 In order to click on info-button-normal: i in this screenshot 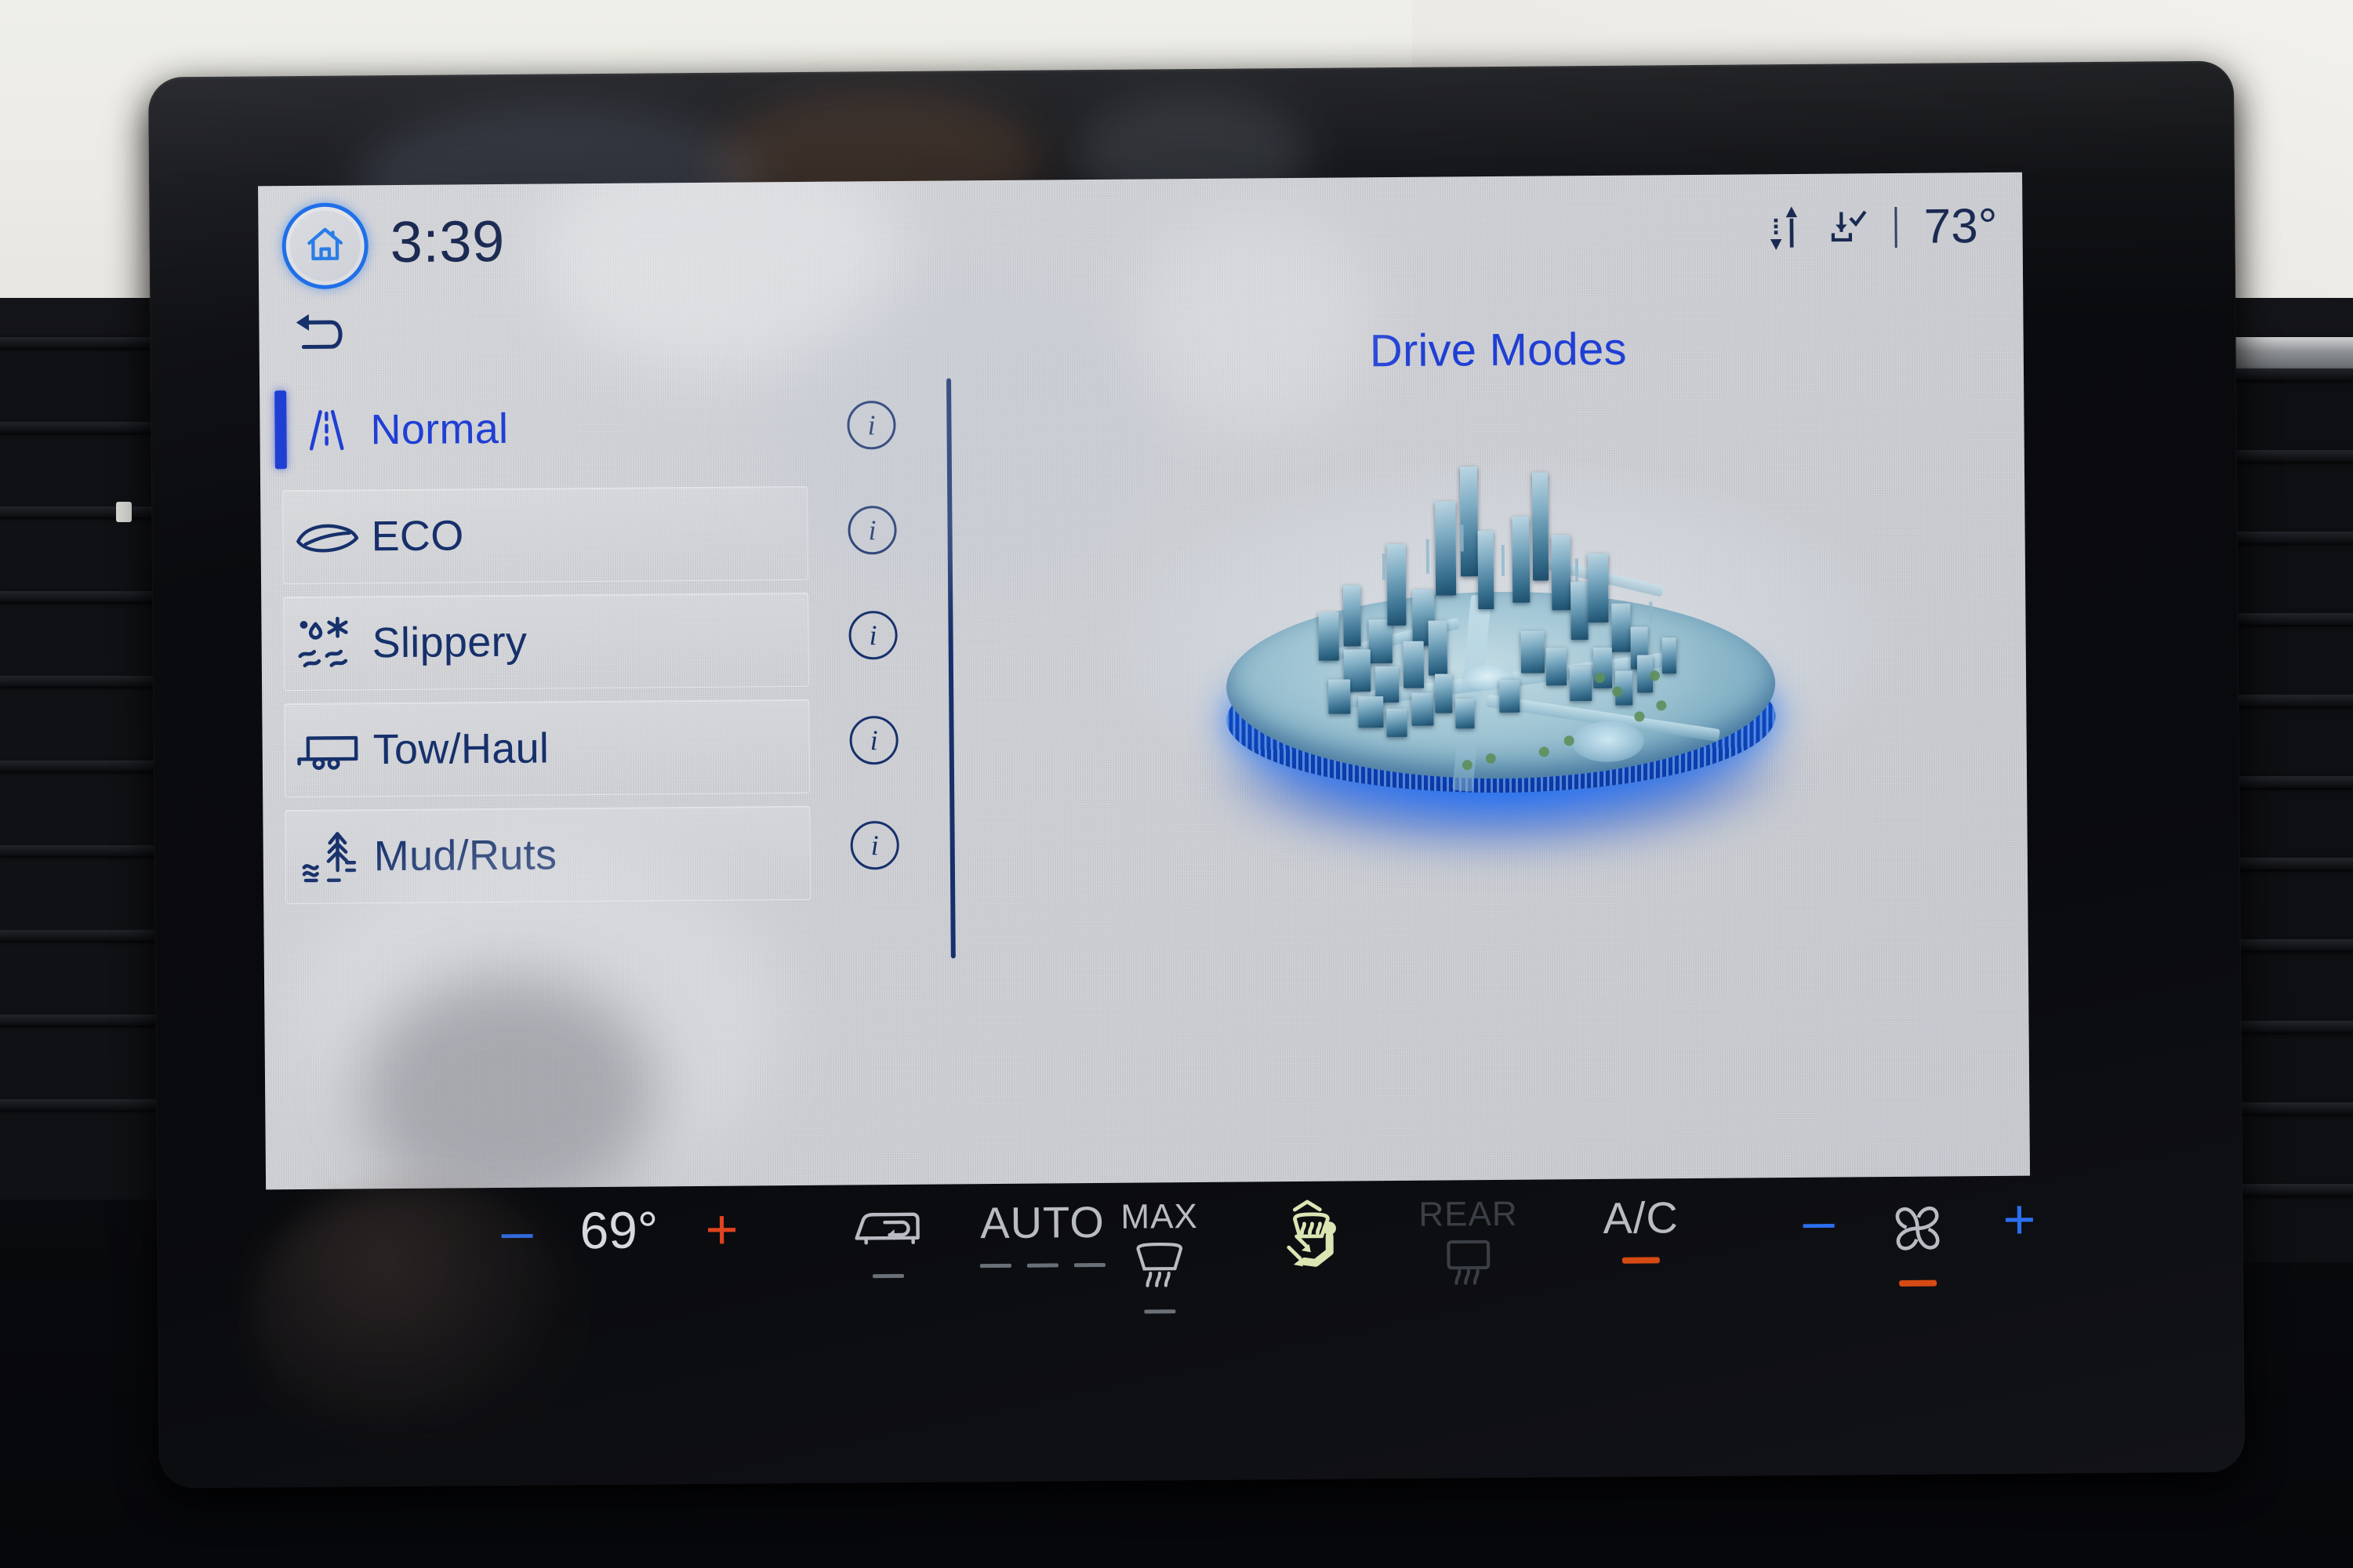, I will do `click(872, 425)`.